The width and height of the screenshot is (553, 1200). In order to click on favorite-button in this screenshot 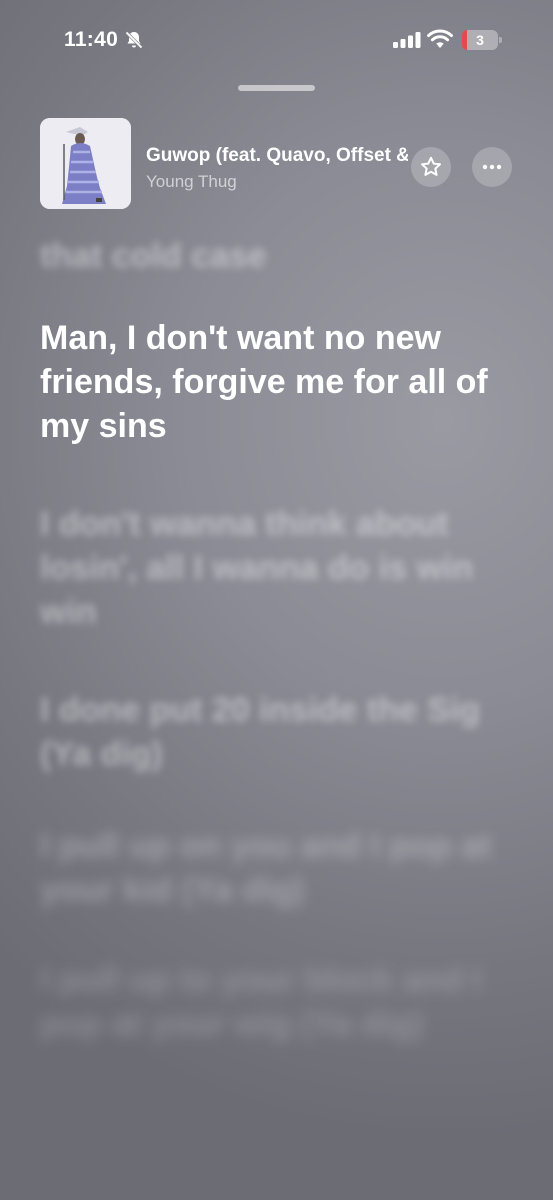, I will do `click(431, 167)`.